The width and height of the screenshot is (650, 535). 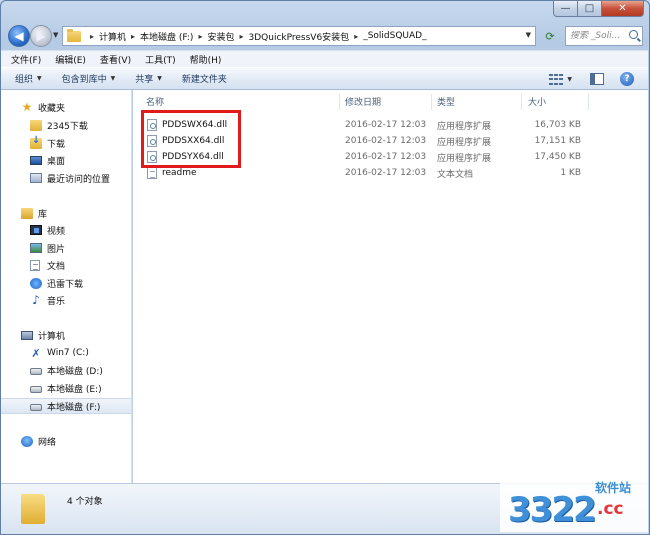 What do you see at coordinates (599, 36) in the screenshot?
I see `search-input` at bounding box center [599, 36].